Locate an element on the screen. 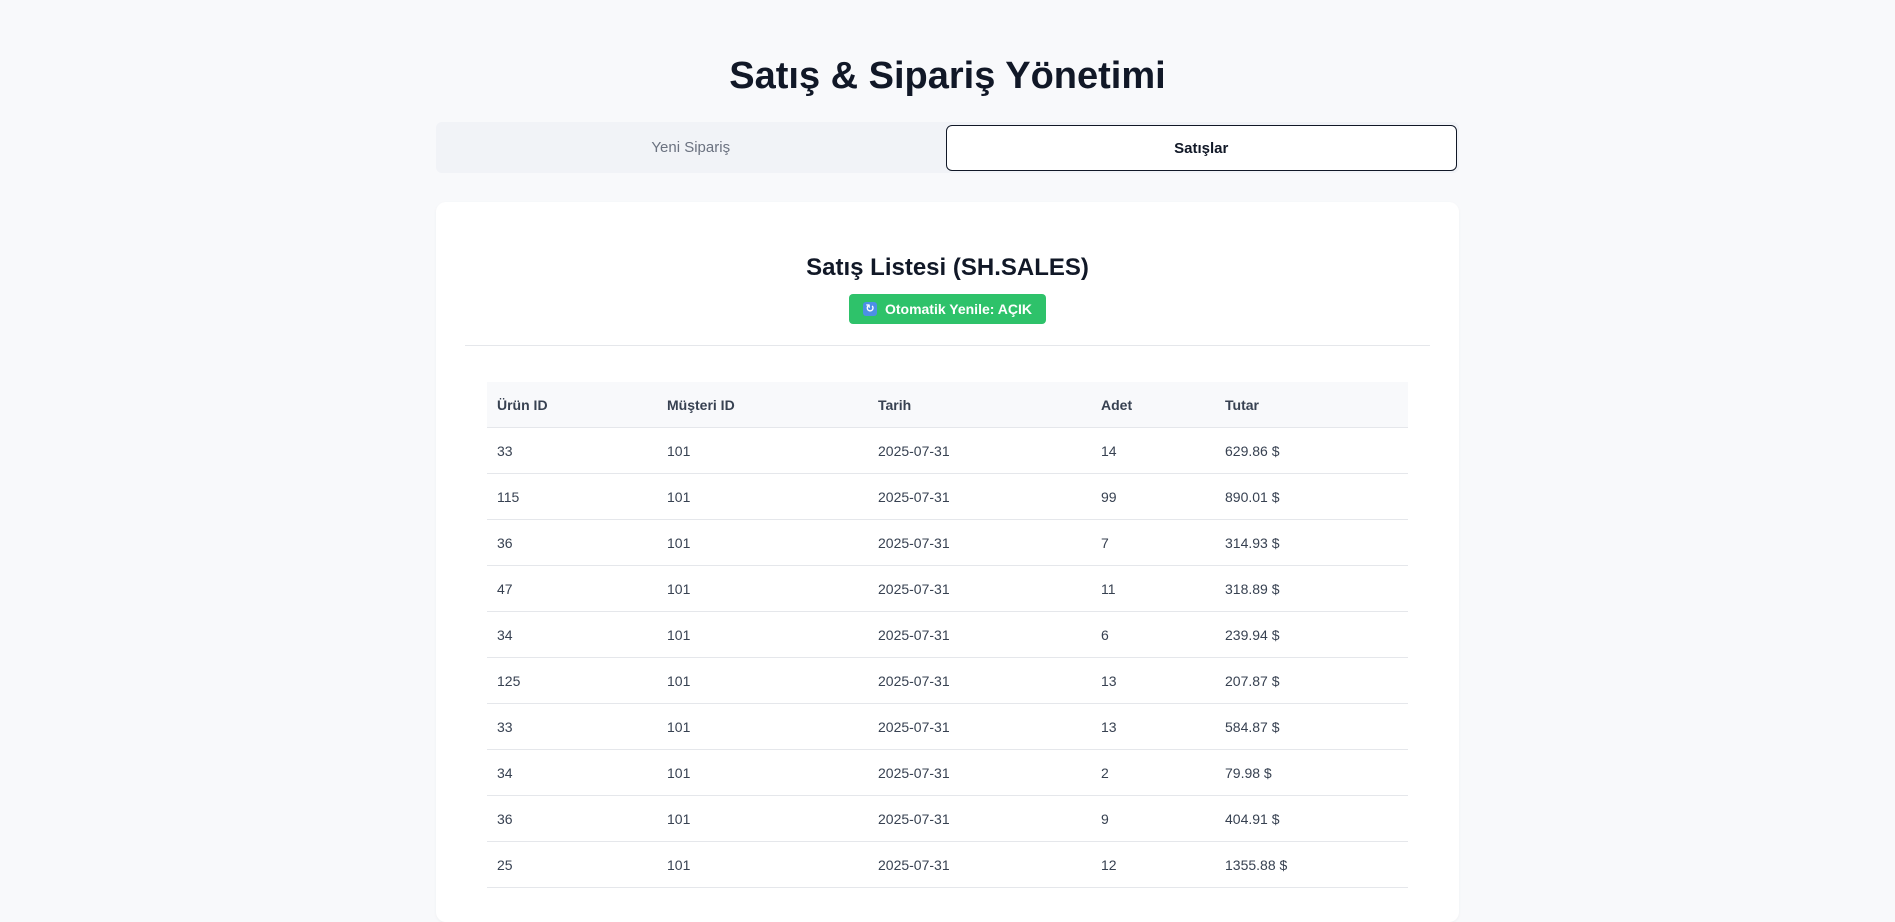 This screenshot has width=1895, height=922. table-header-row: Ürün ID Müşteri ID Tarih Adet Tutar is located at coordinates (947, 405).